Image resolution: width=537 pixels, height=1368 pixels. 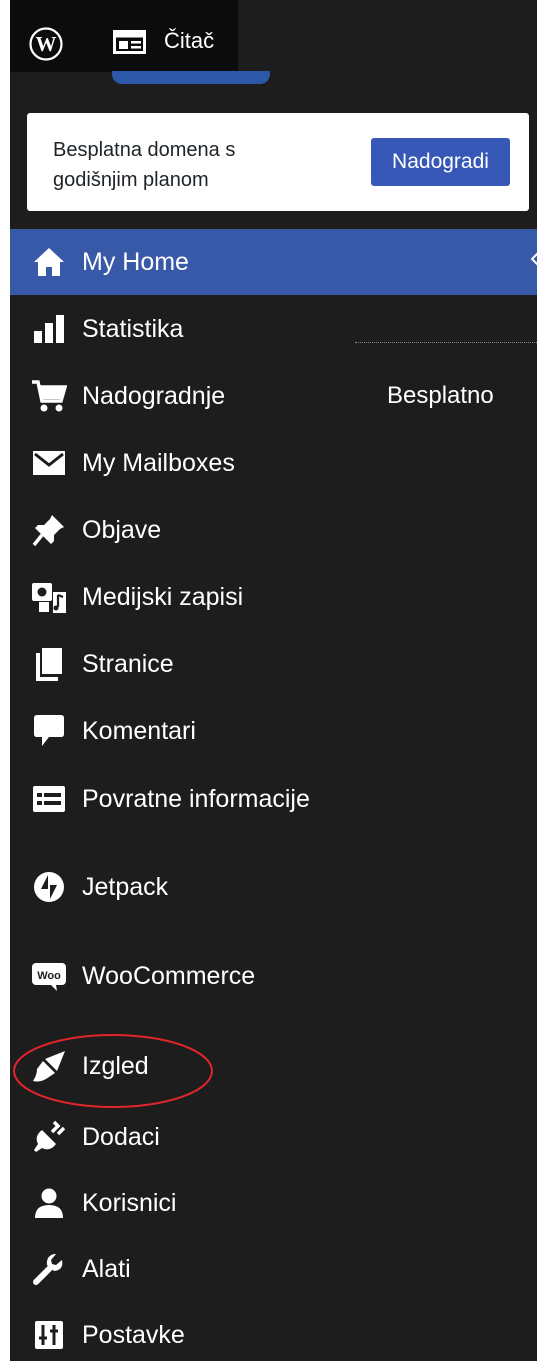 What do you see at coordinates (273, 463) in the screenshot?
I see `sidebar-item-my-mailboxes: My Mailboxes` at bounding box center [273, 463].